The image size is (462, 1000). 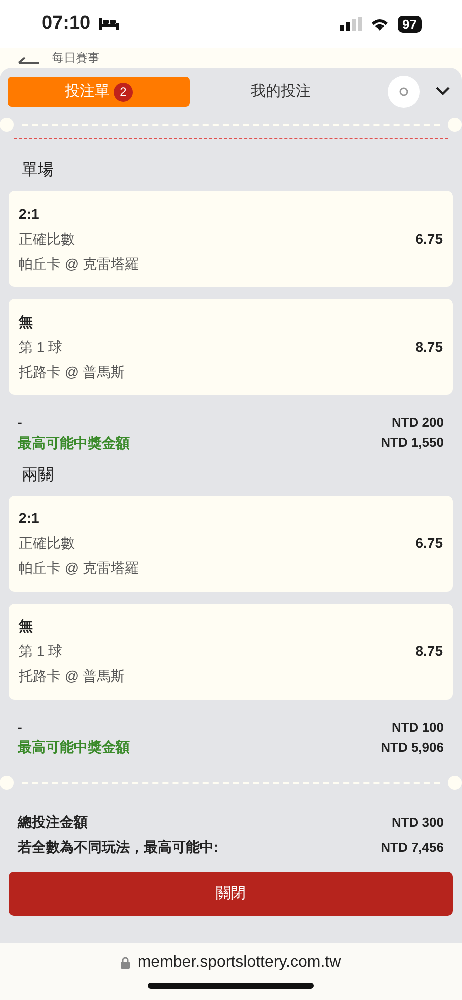 What do you see at coordinates (123, 92) in the screenshot?
I see `count-badge: 2` at bounding box center [123, 92].